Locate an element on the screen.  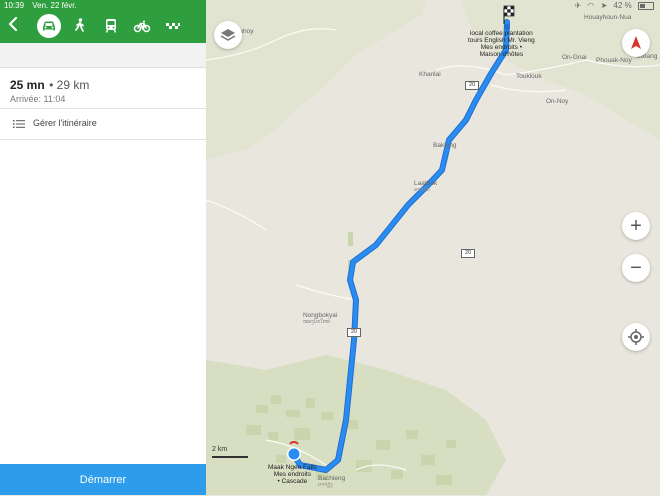
airplane-icon: ✈ is located at coordinates (578, 5).